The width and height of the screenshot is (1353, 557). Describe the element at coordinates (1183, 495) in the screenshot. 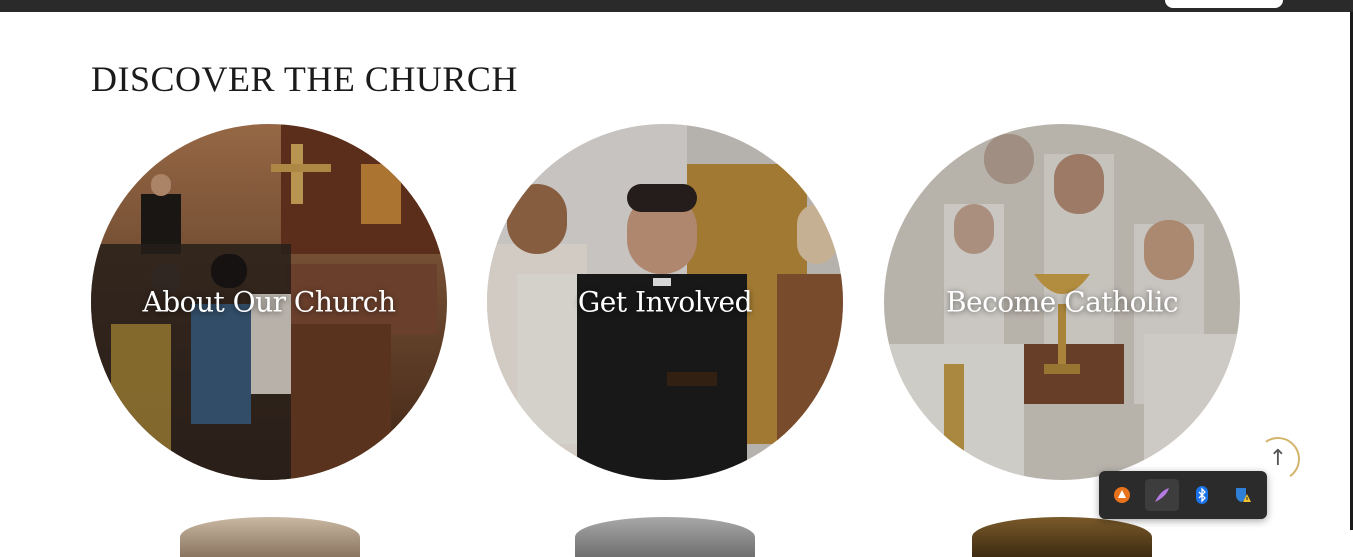

I see `system-tray-overflow` at that location.